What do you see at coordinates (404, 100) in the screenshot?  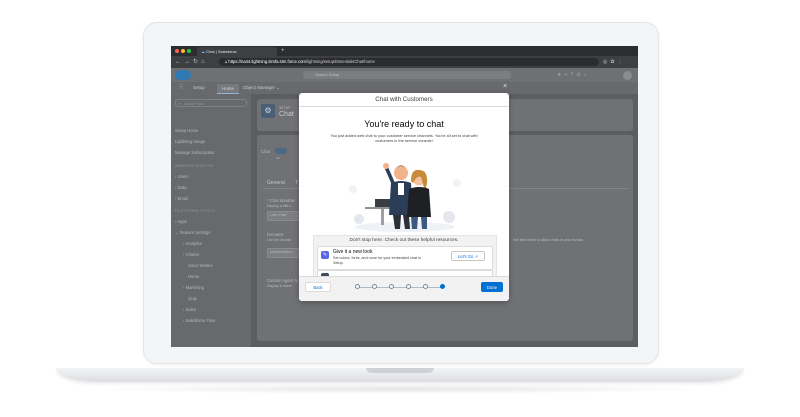 I see `modal-header: Chat with Customers` at bounding box center [404, 100].